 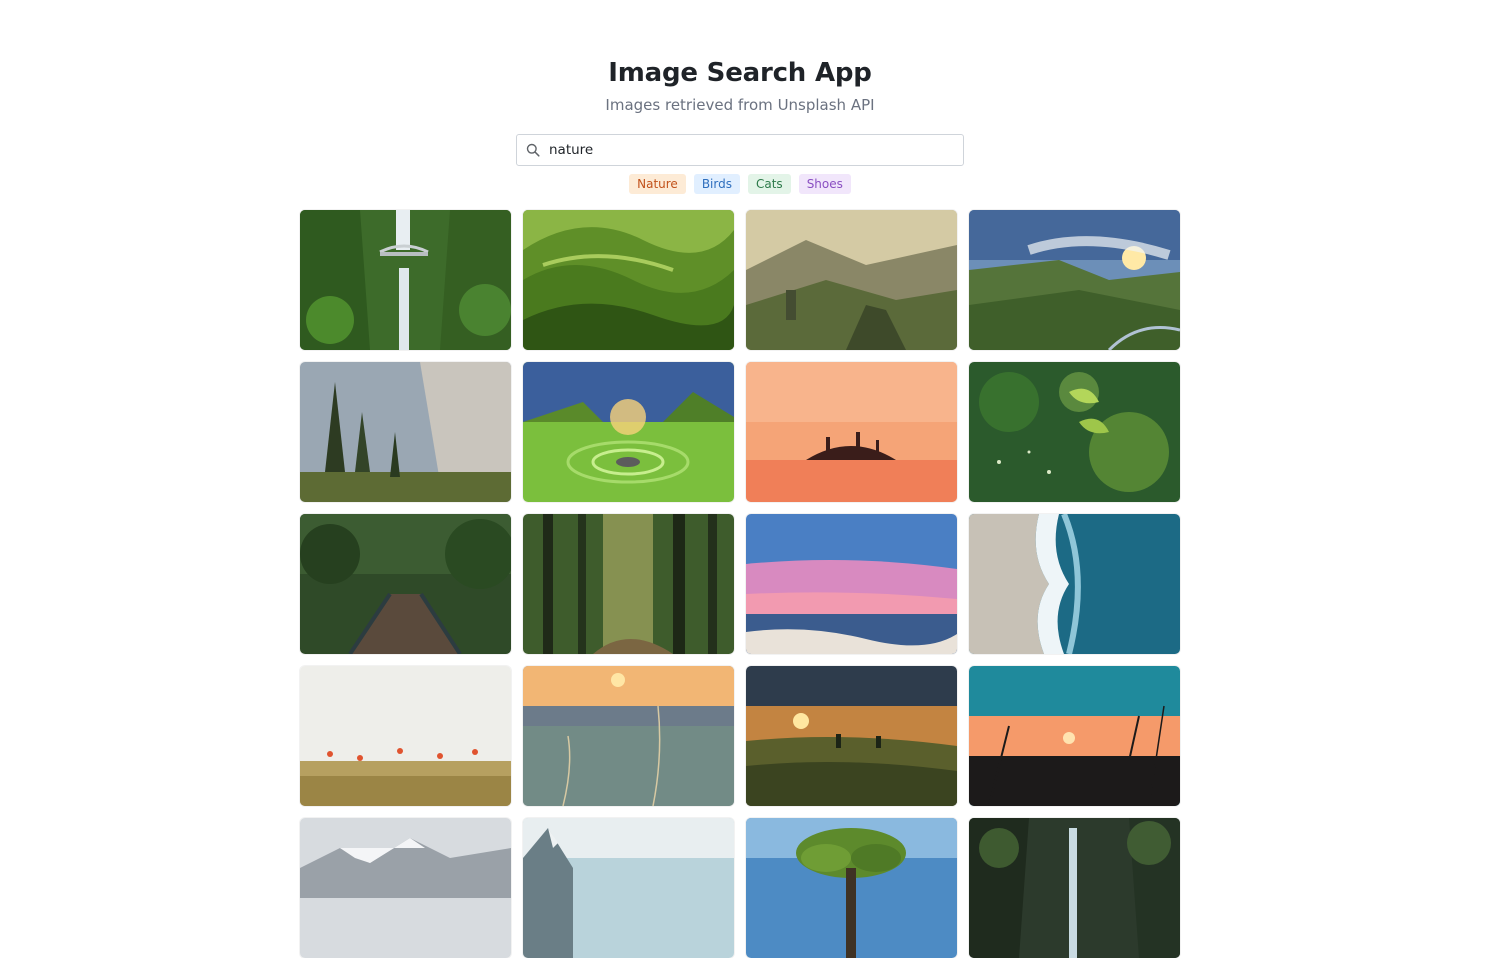 I want to click on tag-shoes: Shoes, so click(x=824, y=184).